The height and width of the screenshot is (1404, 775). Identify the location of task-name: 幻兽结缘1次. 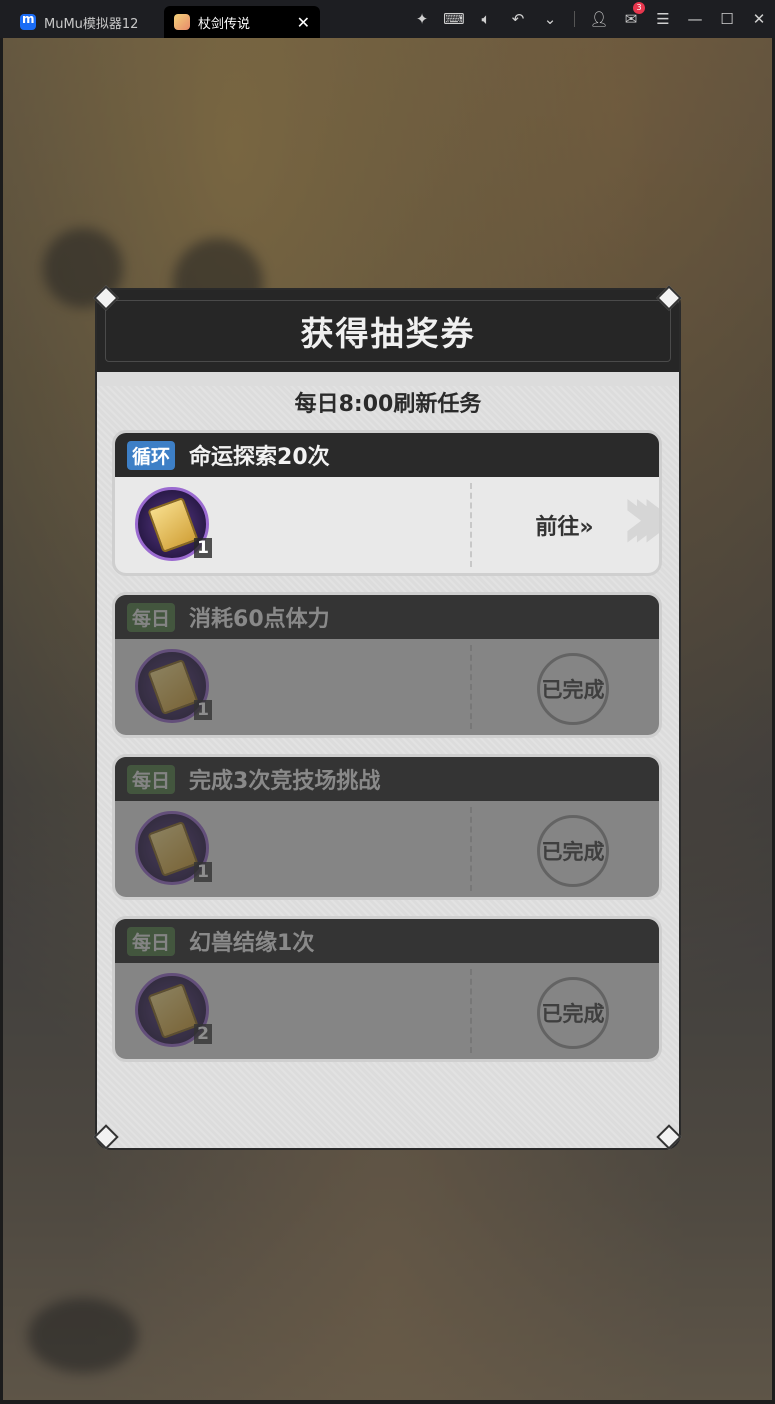
(252, 943).